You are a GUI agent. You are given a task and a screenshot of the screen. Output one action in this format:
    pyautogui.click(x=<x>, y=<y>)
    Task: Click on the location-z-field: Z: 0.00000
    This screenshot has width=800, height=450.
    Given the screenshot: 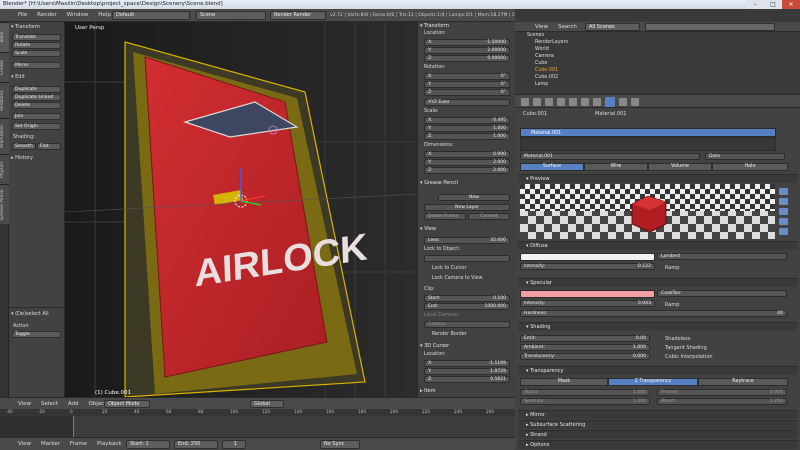 What is the action you would take?
    pyautogui.click(x=467, y=58)
    